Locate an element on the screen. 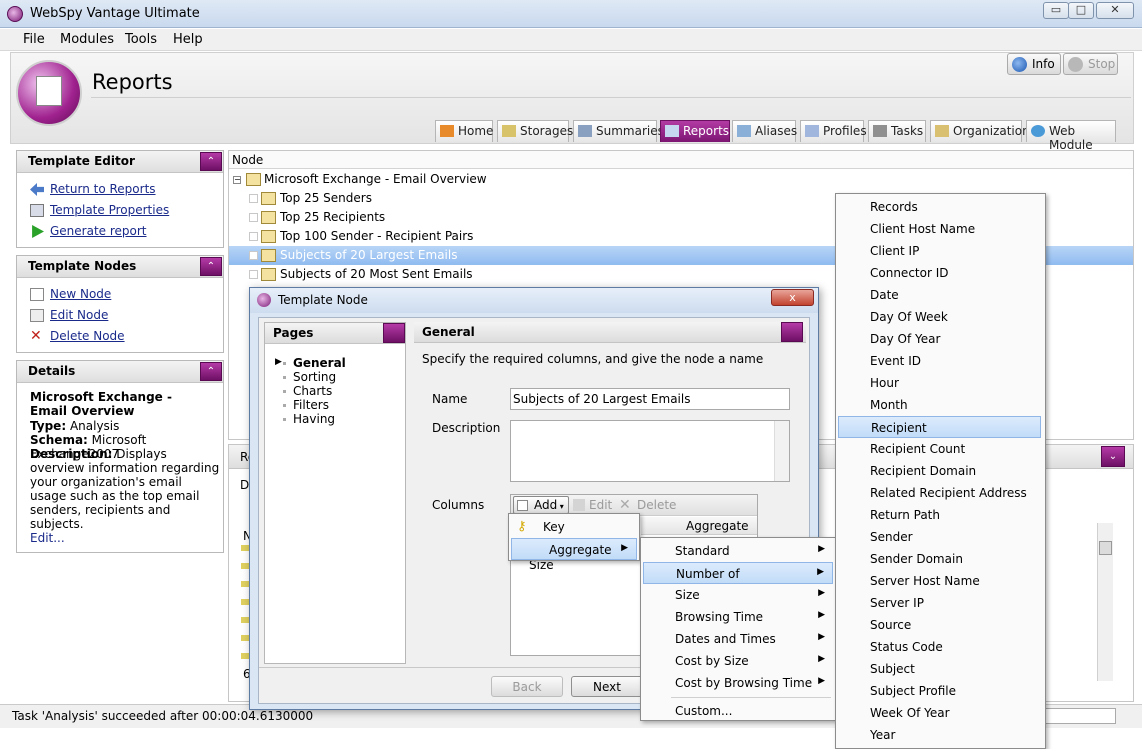  dialog-close-button: x is located at coordinates (792, 297).